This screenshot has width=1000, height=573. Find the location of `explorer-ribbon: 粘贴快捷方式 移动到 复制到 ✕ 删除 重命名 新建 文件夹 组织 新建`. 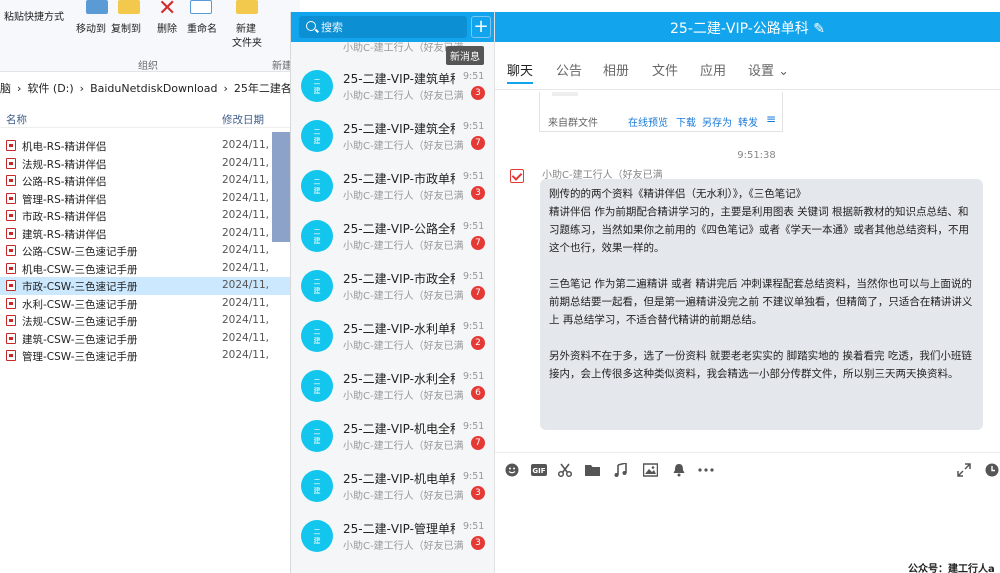

explorer-ribbon: 粘贴快捷方式 移动到 复制到 ✕ 删除 重命名 新建 文件夹 组织 新建 is located at coordinates (150, 36).